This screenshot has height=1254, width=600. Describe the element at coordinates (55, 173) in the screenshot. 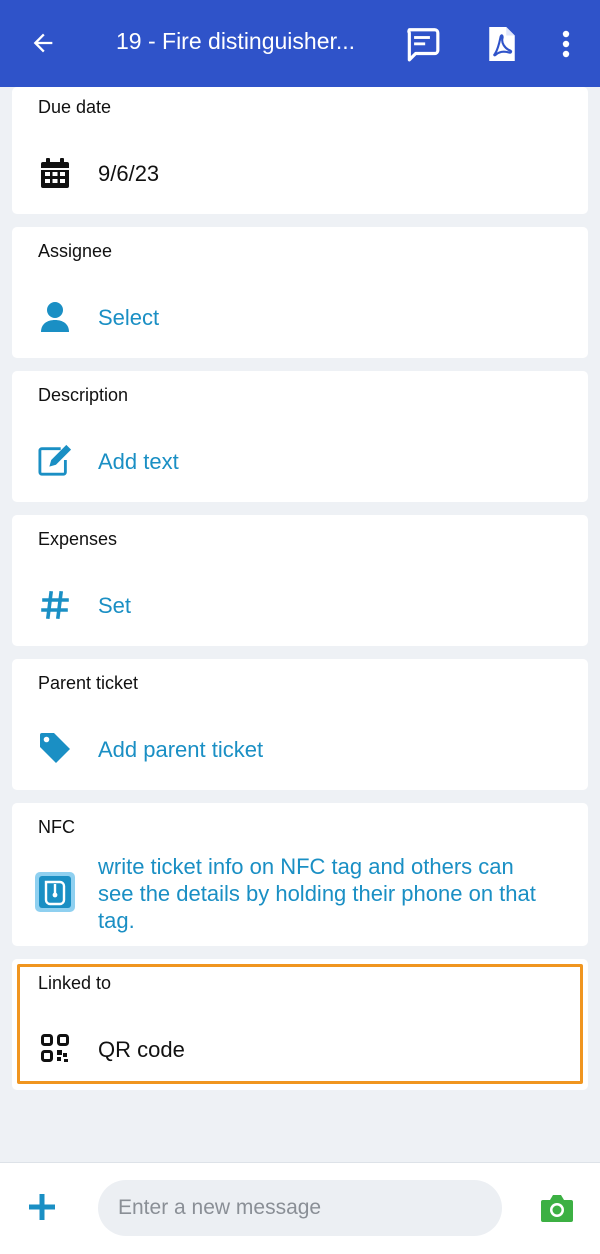

I see `calendar-icon` at that location.